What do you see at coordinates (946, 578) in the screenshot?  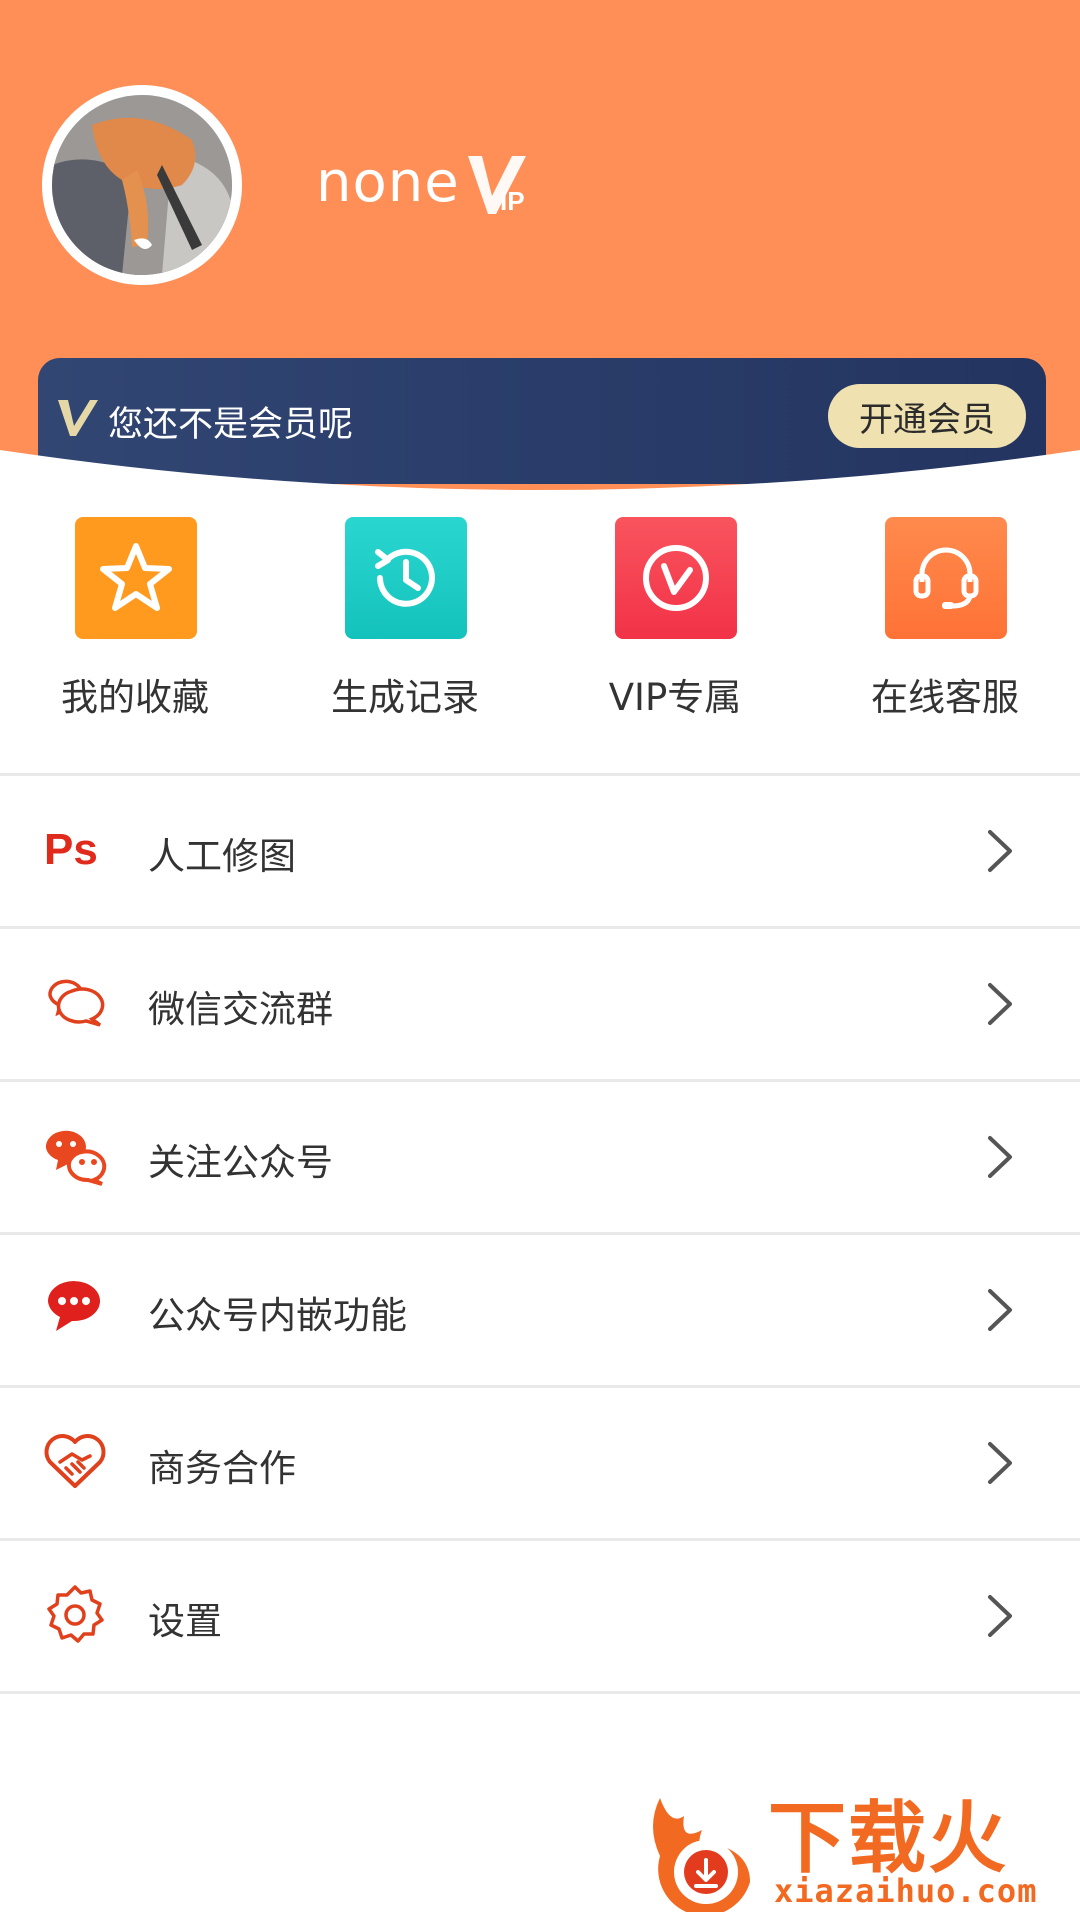 I see `headset-icon` at bounding box center [946, 578].